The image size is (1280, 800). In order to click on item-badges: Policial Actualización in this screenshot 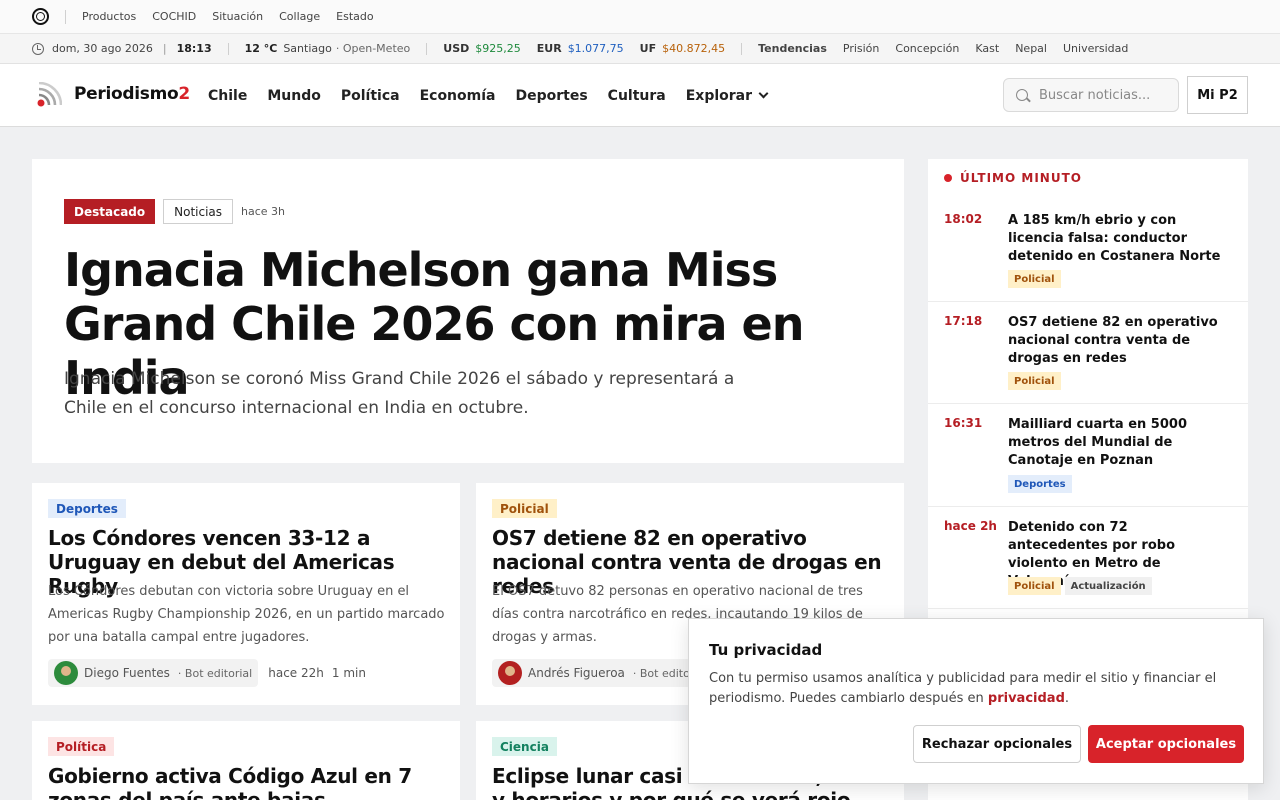, I will do `click(1080, 586)`.